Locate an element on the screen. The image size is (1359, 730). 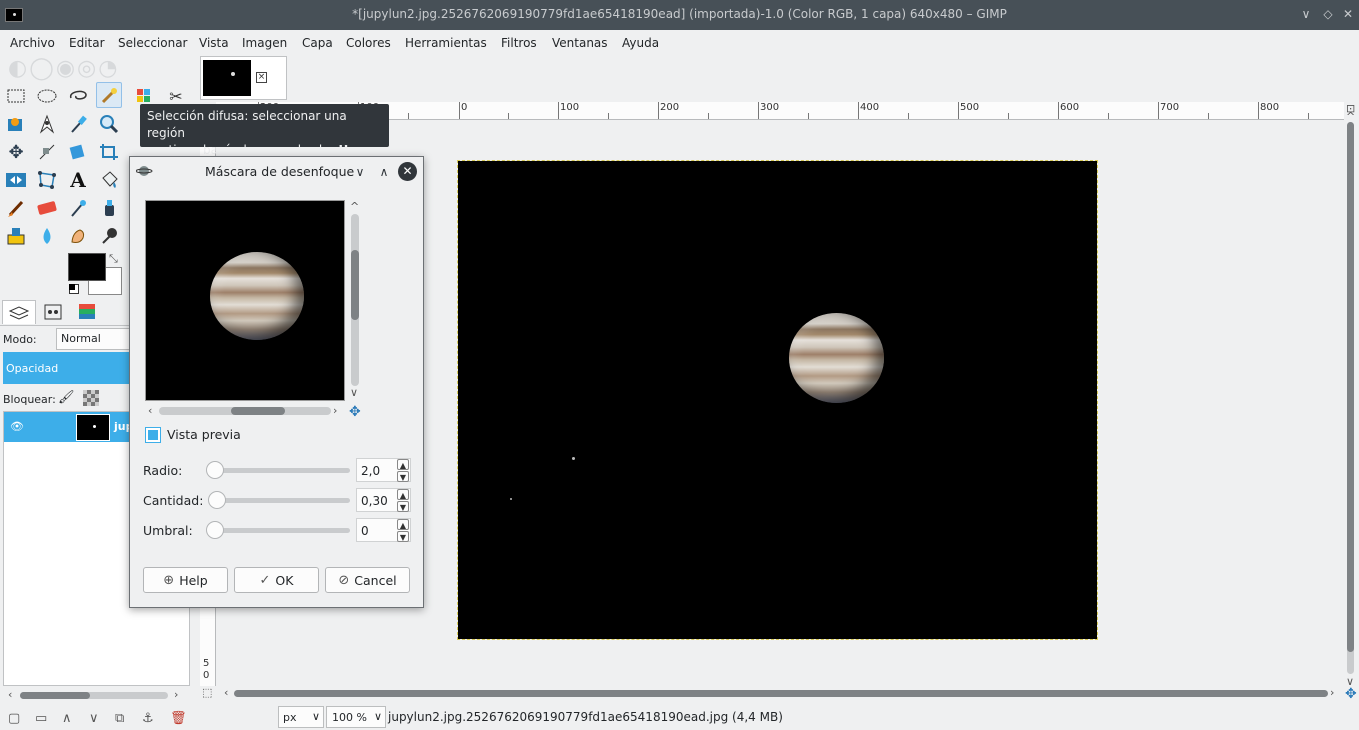
ok-button: ✓ OK is located at coordinates (276, 580).